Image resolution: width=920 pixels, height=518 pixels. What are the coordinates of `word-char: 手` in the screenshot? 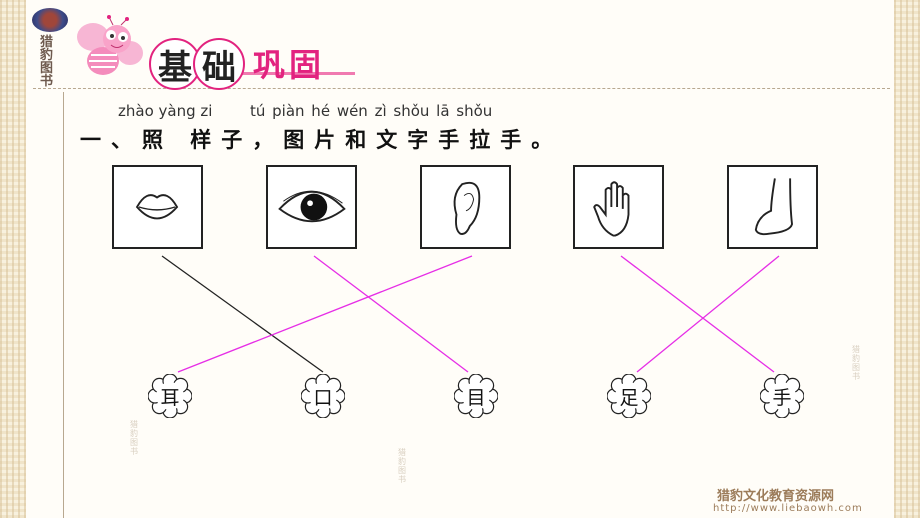 It's located at (782, 397).